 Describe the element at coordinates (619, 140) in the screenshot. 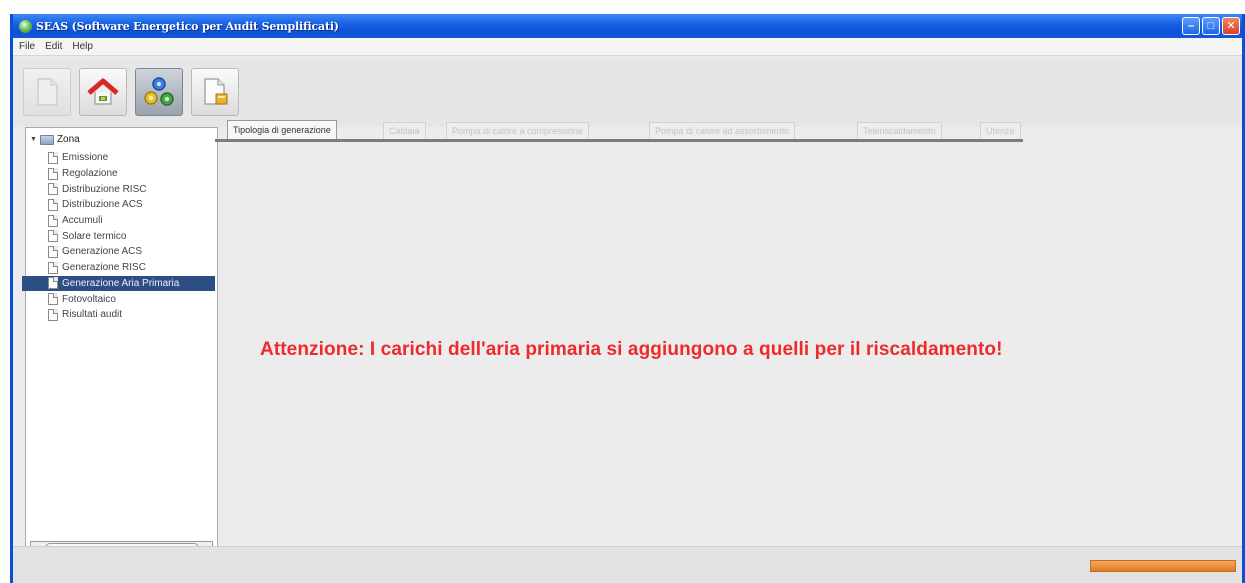

I see `tab-divider` at that location.